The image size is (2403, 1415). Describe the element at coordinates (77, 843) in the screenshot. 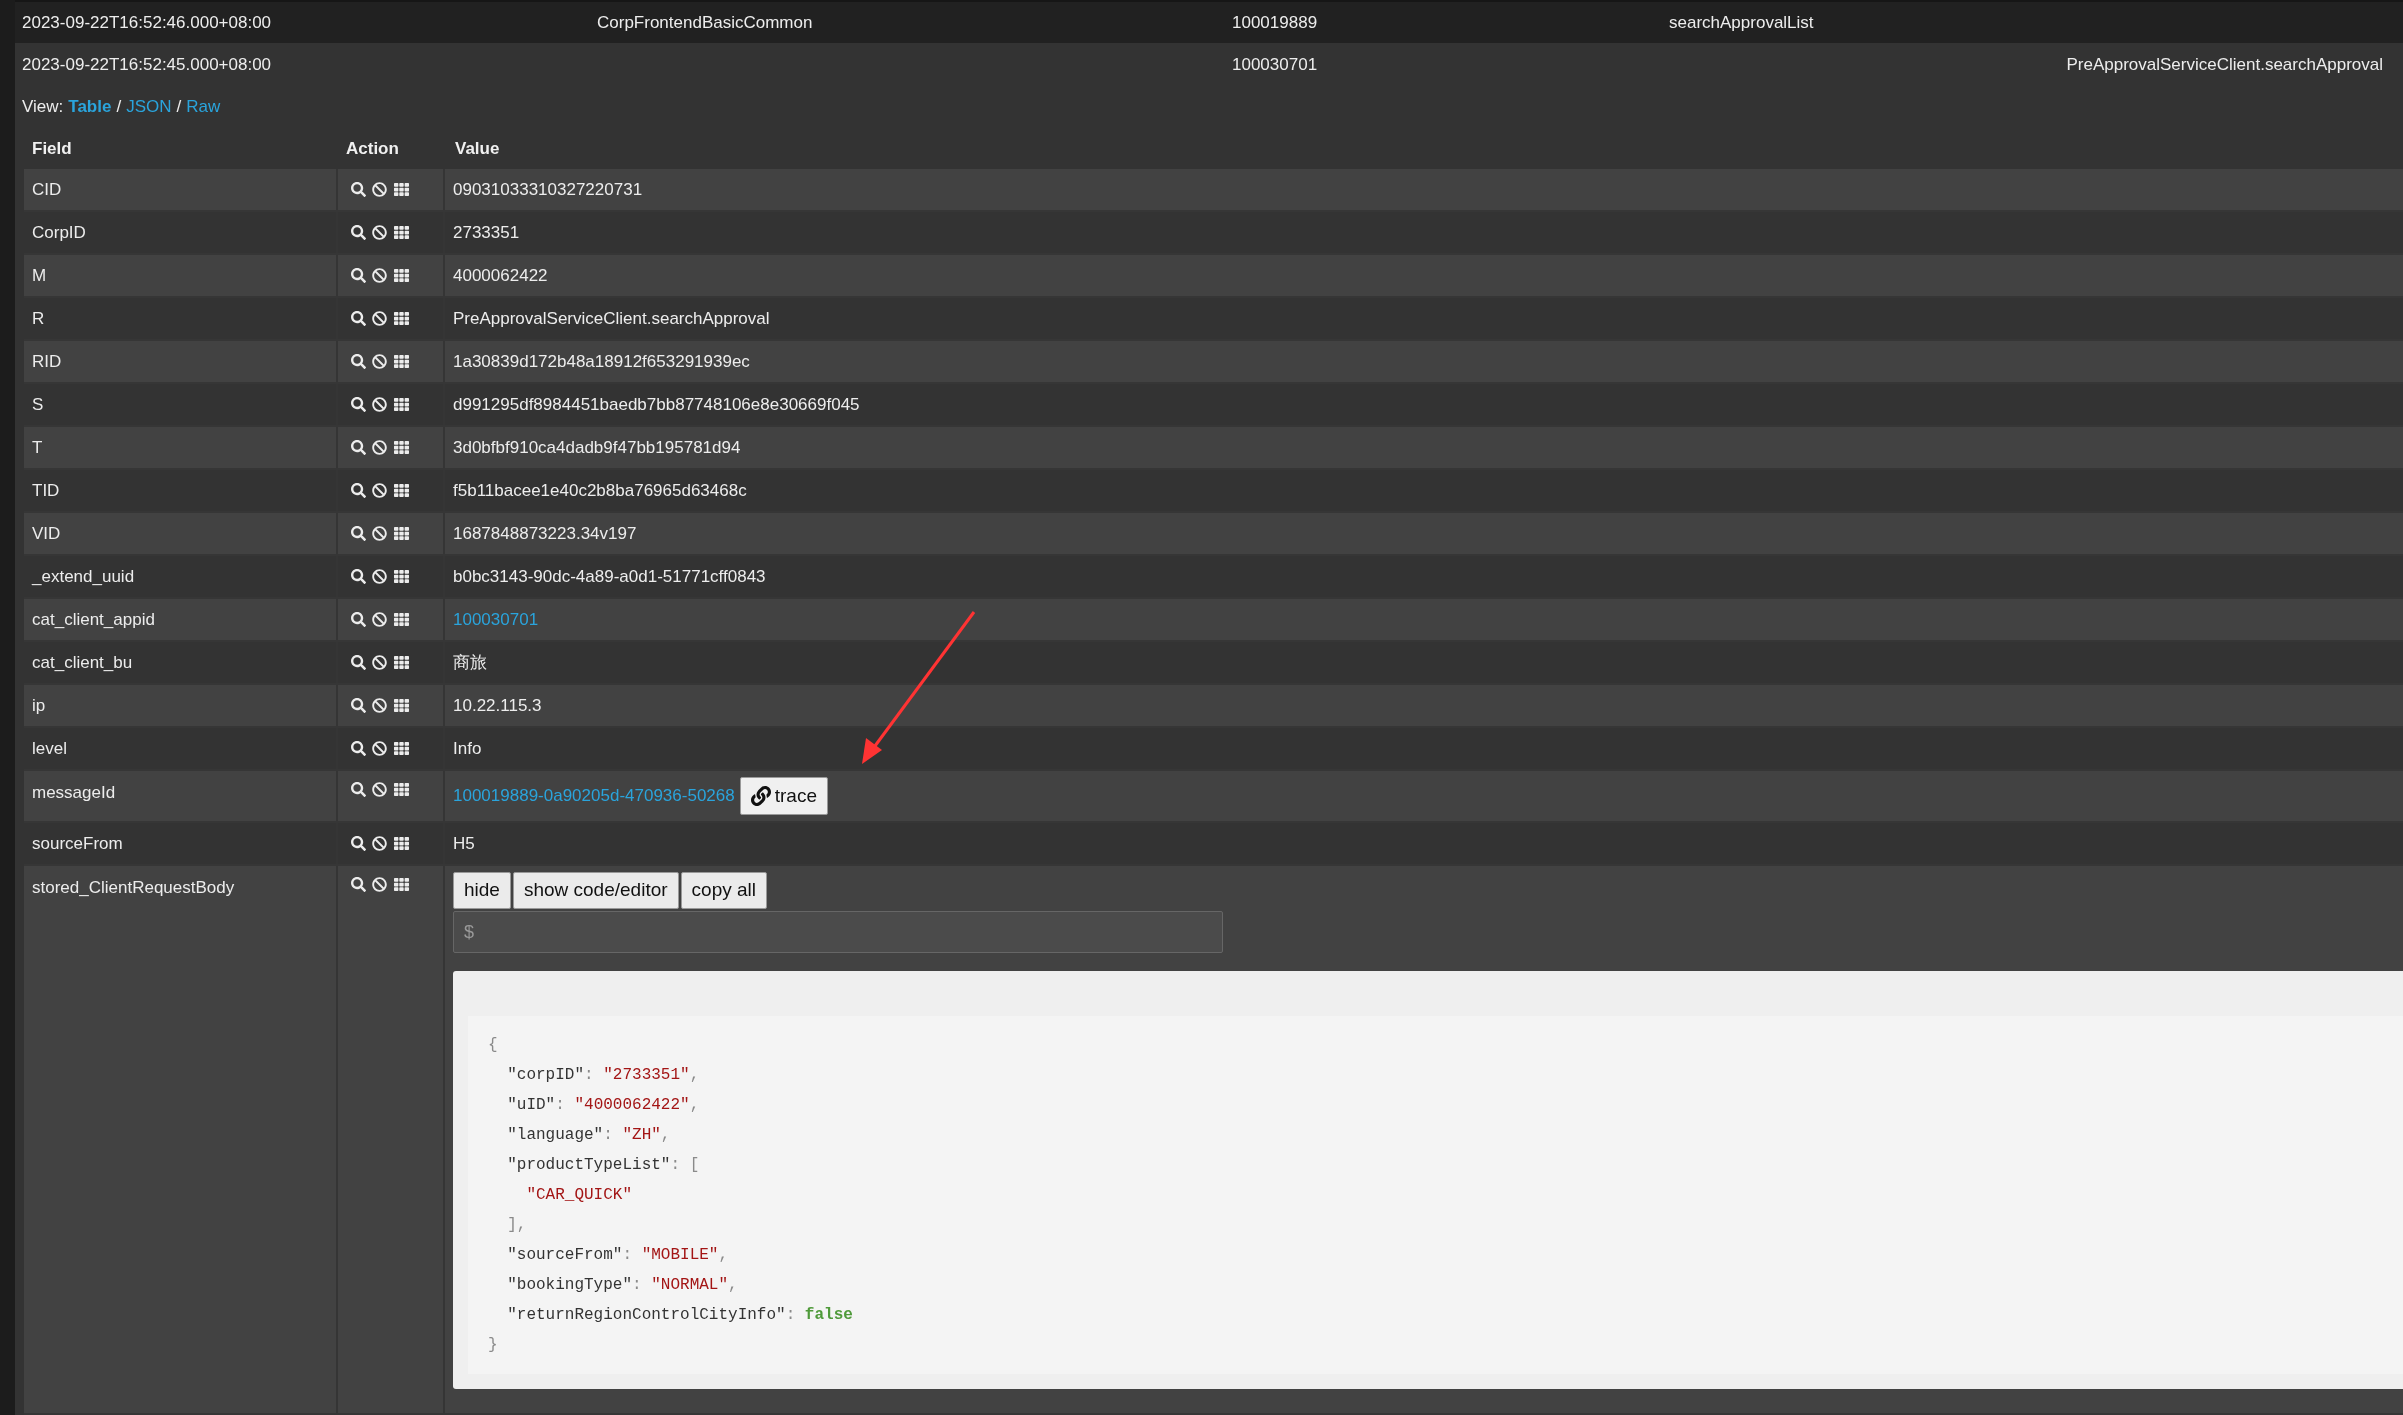

I see `field-name: sourceFrom` at that location.